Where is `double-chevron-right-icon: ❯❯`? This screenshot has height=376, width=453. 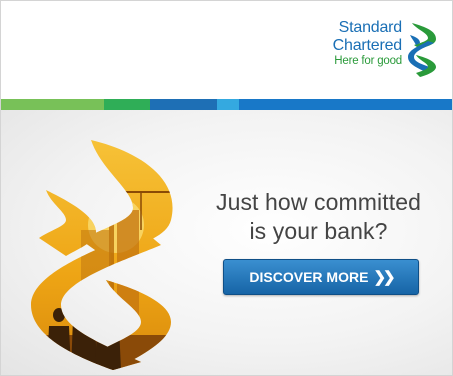
double-chevron-right-icon: ❯❯ is located at coordinates (384, 277).